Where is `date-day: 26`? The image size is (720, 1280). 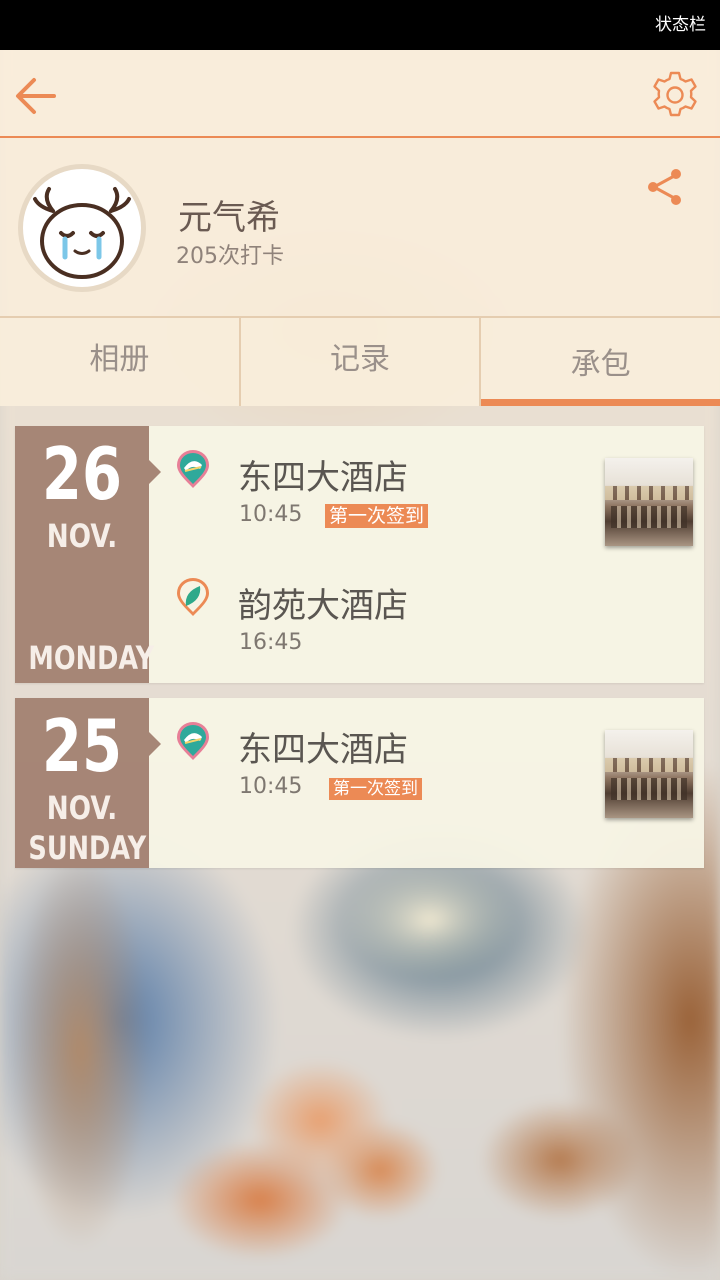
date-day: 26 is located at coordinates (82, 474).